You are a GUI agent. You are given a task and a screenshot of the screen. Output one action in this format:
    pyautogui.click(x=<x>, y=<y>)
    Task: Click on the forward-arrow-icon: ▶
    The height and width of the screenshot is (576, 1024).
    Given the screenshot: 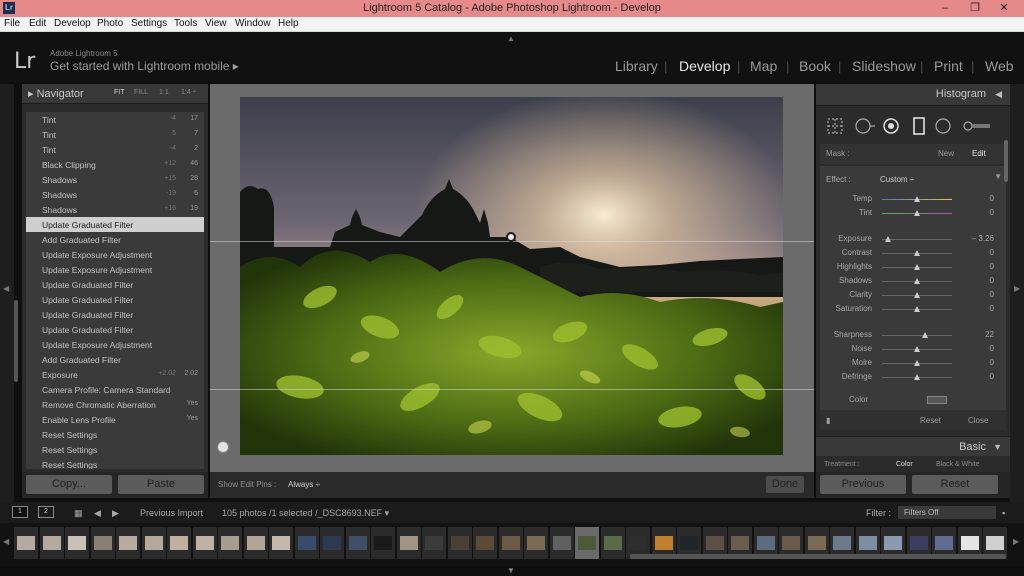 What is the action you would take?
    pyautogui.click(x=115, y=513)
    